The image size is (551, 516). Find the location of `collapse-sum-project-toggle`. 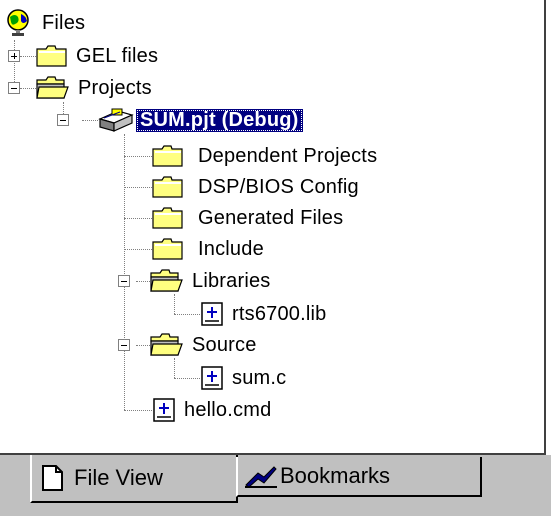

collapse-sum-project-toggle is located at coordinates (63, 120).